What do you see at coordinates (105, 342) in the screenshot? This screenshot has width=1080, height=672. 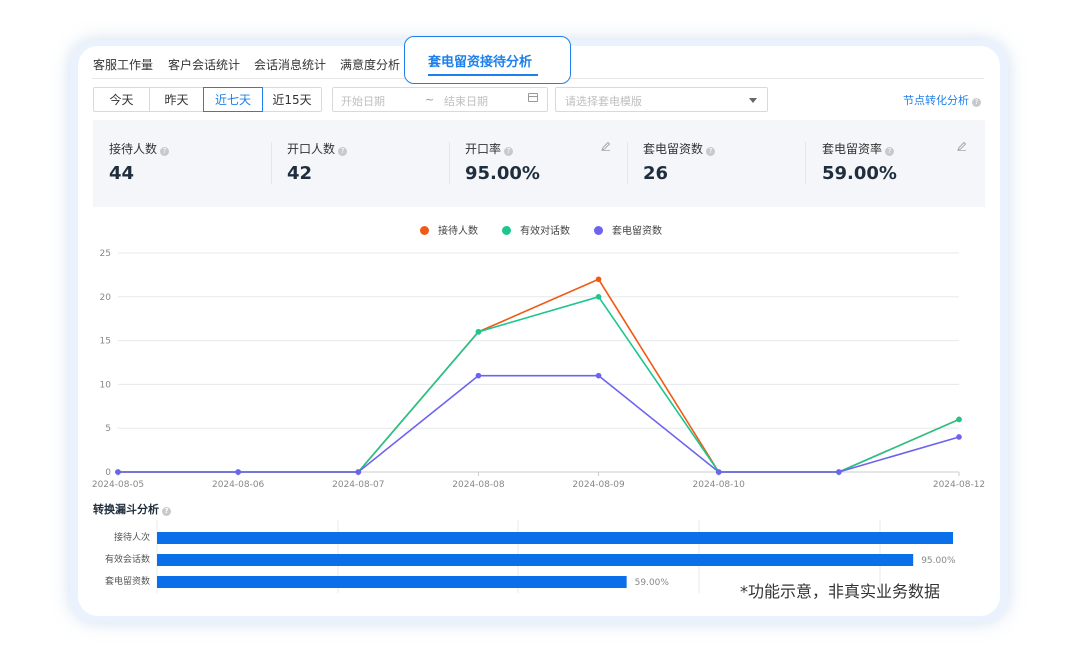 I see `y-tick-label: 15` at bounding box center [105, 342].